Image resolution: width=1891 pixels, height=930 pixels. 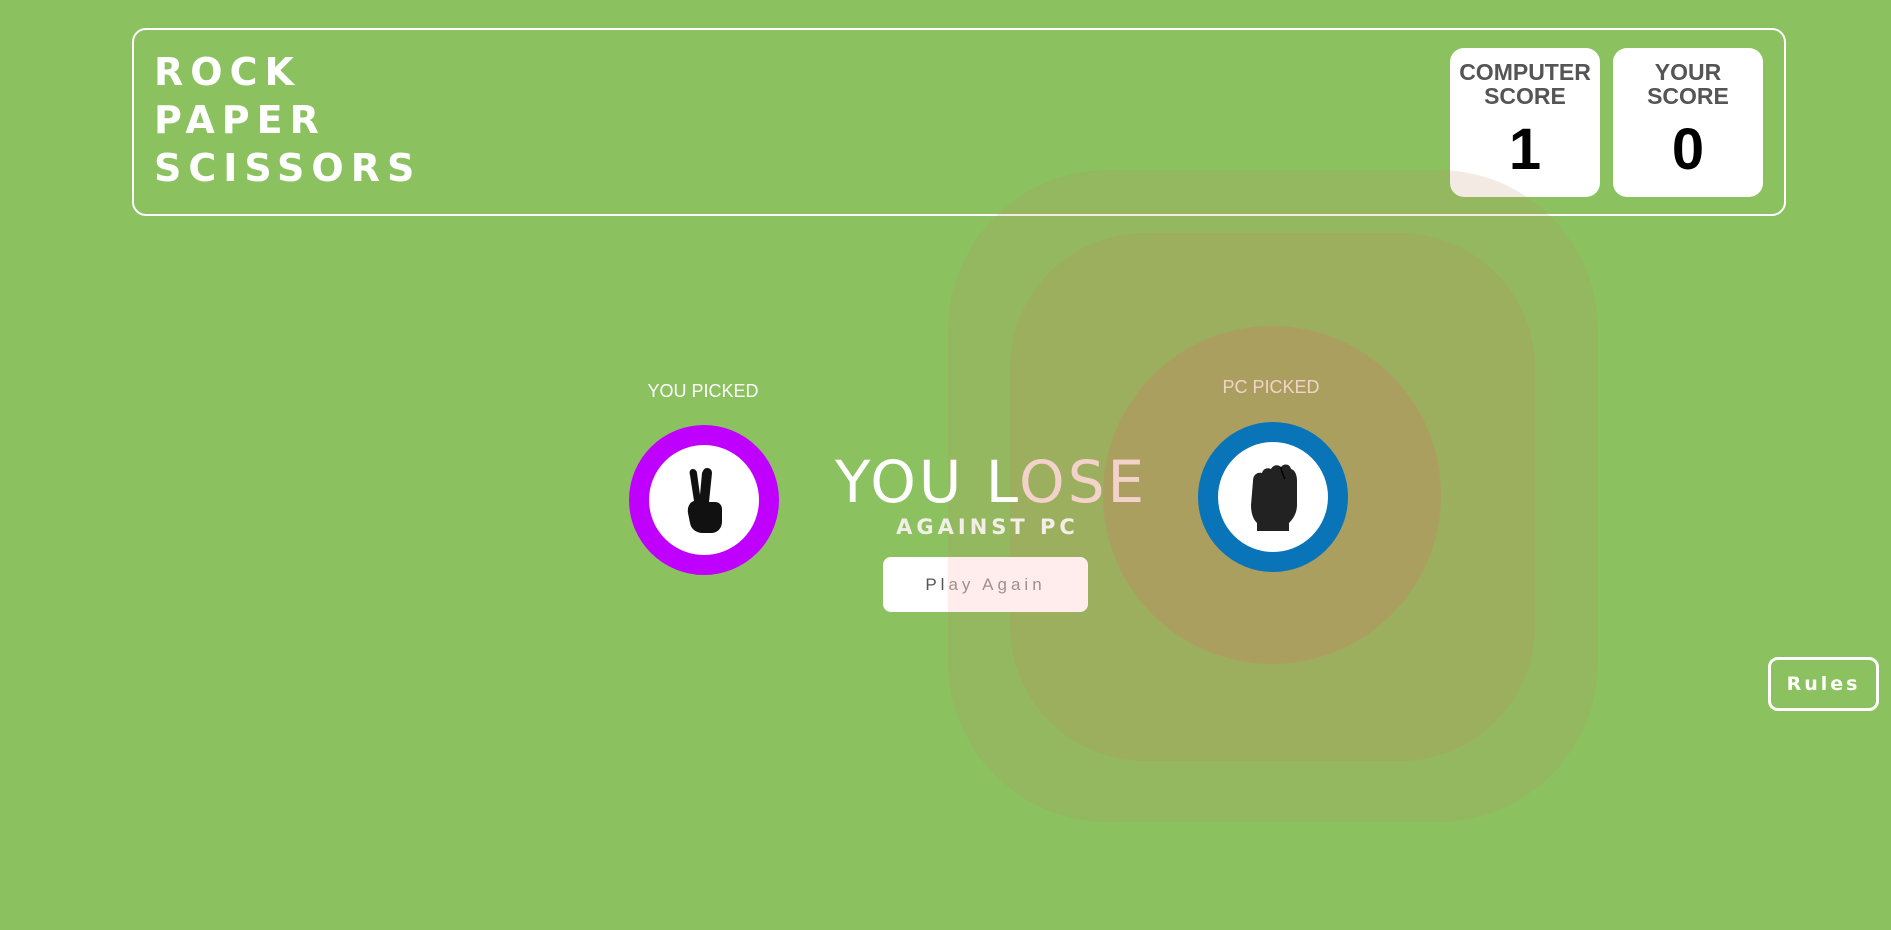 What do you see at coordinates (1688, 149) in the screenshot?
I see `your-score-value: 0` at bounding box center [1688, 149].